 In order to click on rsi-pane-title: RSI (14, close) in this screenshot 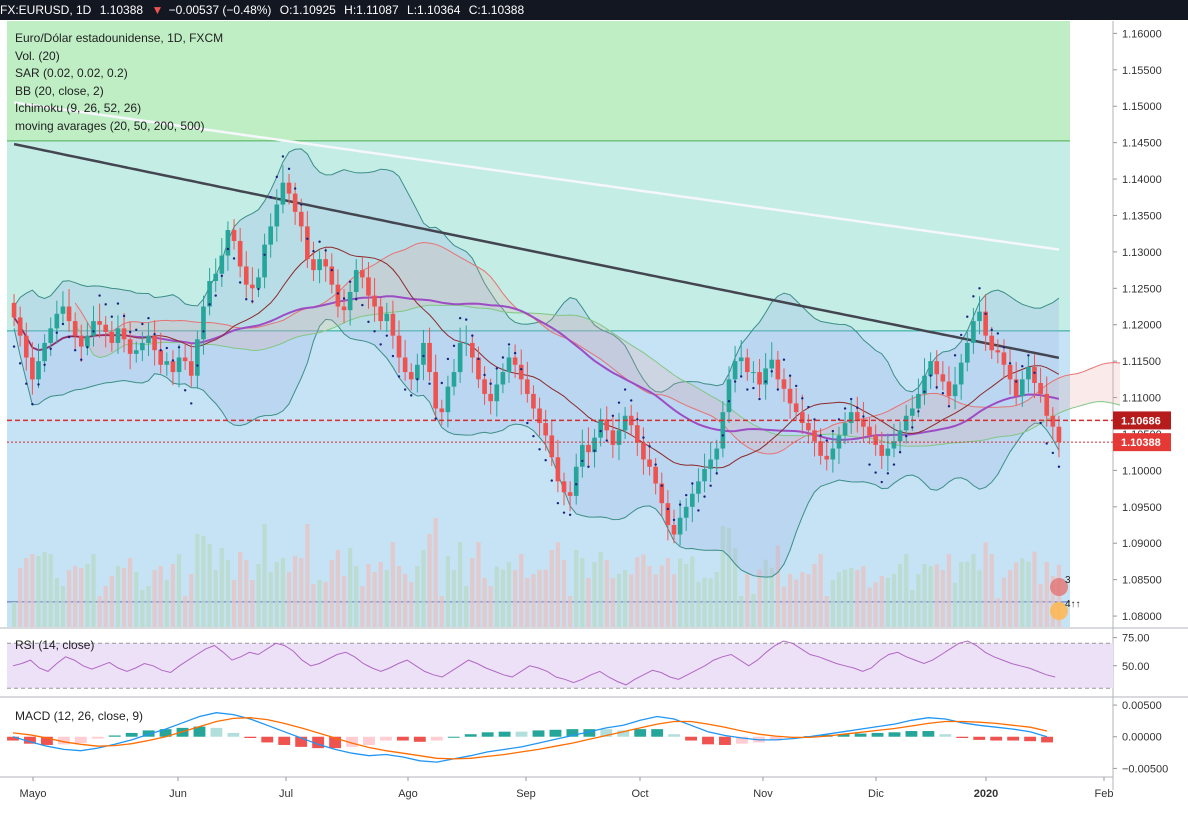, I will do `click(54, 645)`.